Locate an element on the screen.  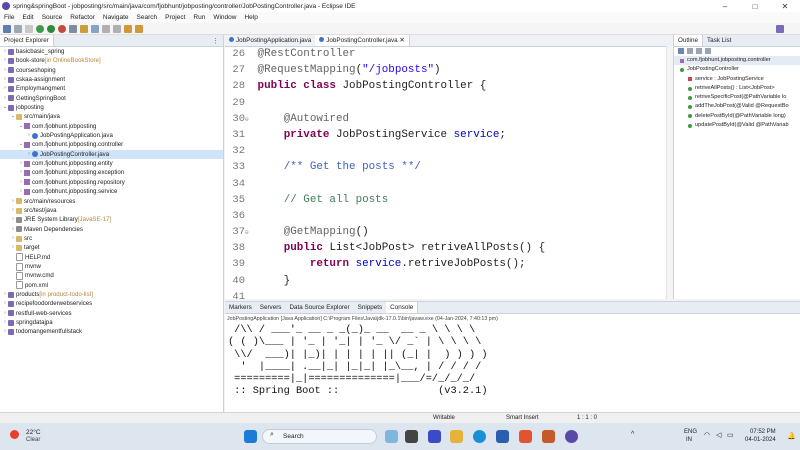
tab-task-list: Task List is located at coordinates (719, 40).